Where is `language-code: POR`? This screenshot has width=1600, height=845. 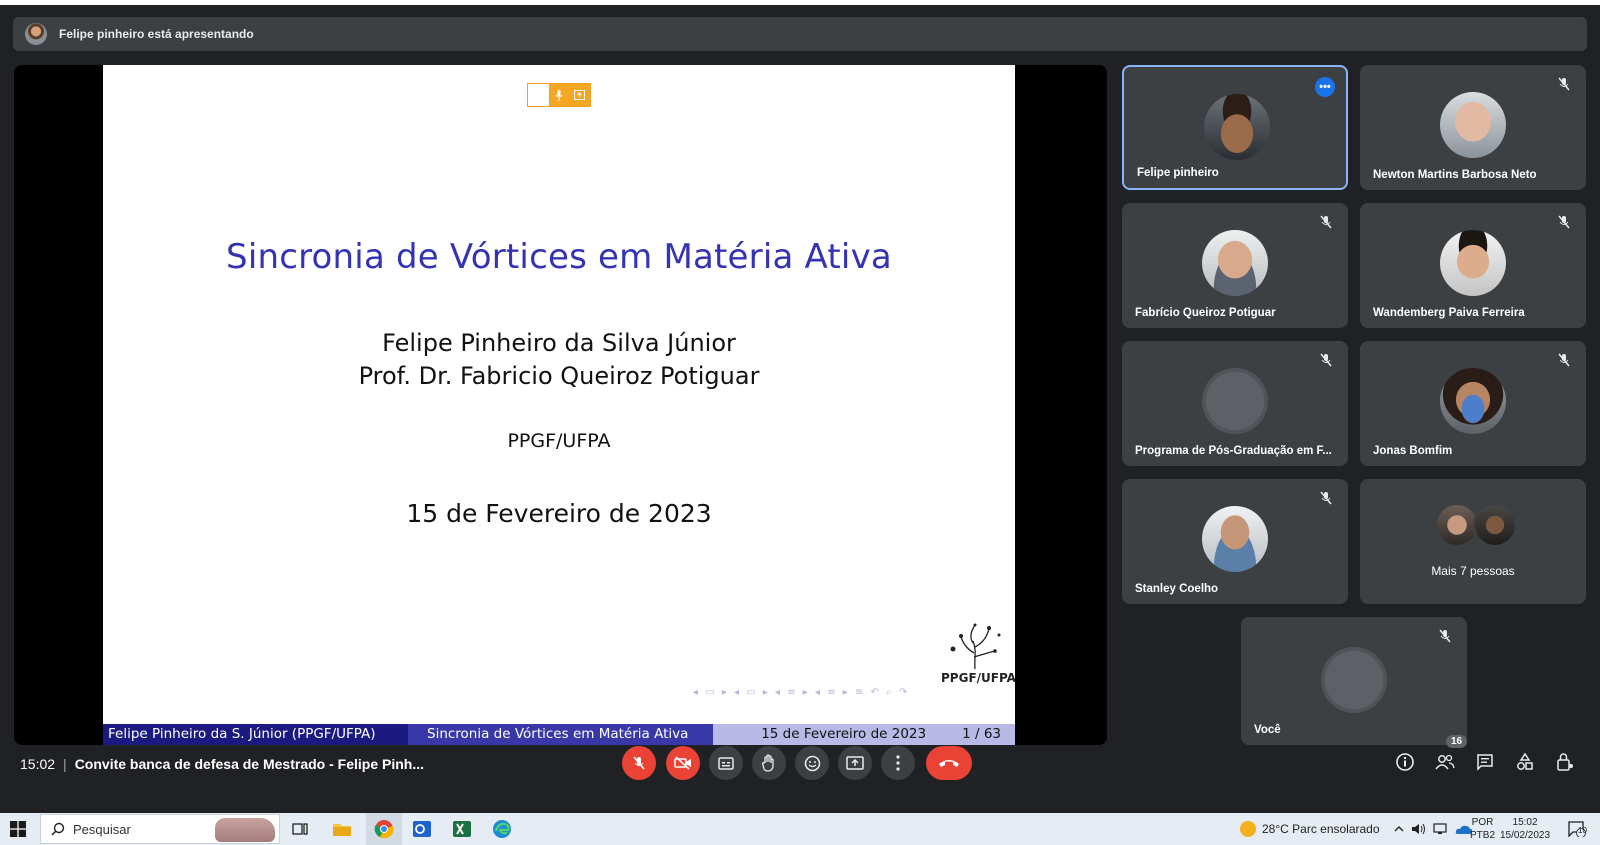
language-code: POR is located at coordinates (1482, 822).